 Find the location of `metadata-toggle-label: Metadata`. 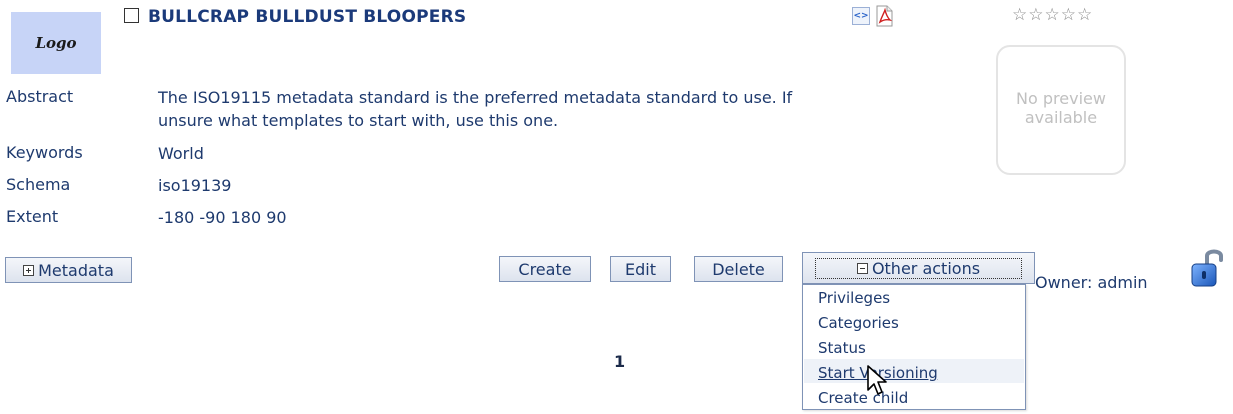

metadata-toggle-label: Metadata is located at coordinates (76, 270).